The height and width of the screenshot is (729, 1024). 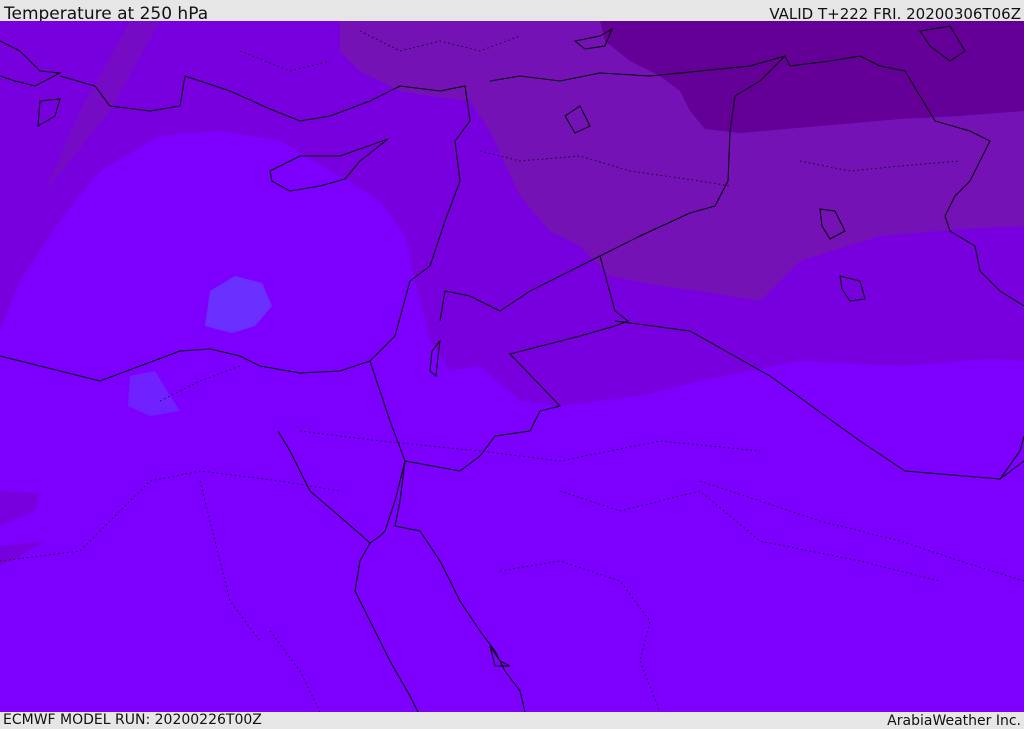 What do you see at coordinates (132, 720) in the screenshot?
I see `model-run: ECMWF MODEL RUN: 20200226T00Z` at bounding box center [132, 720].